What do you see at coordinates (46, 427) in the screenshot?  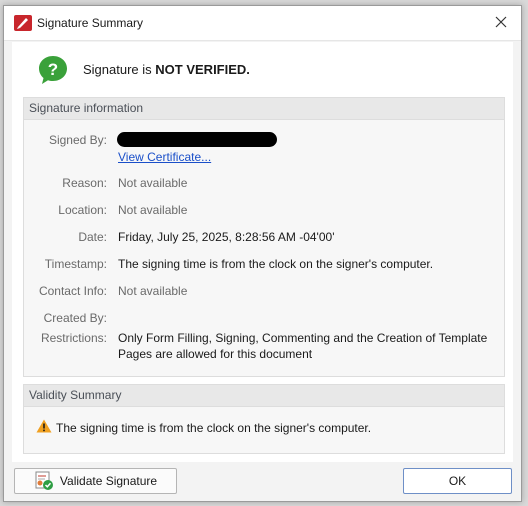 I see `warning-icon` at bounding box center [46, 427].